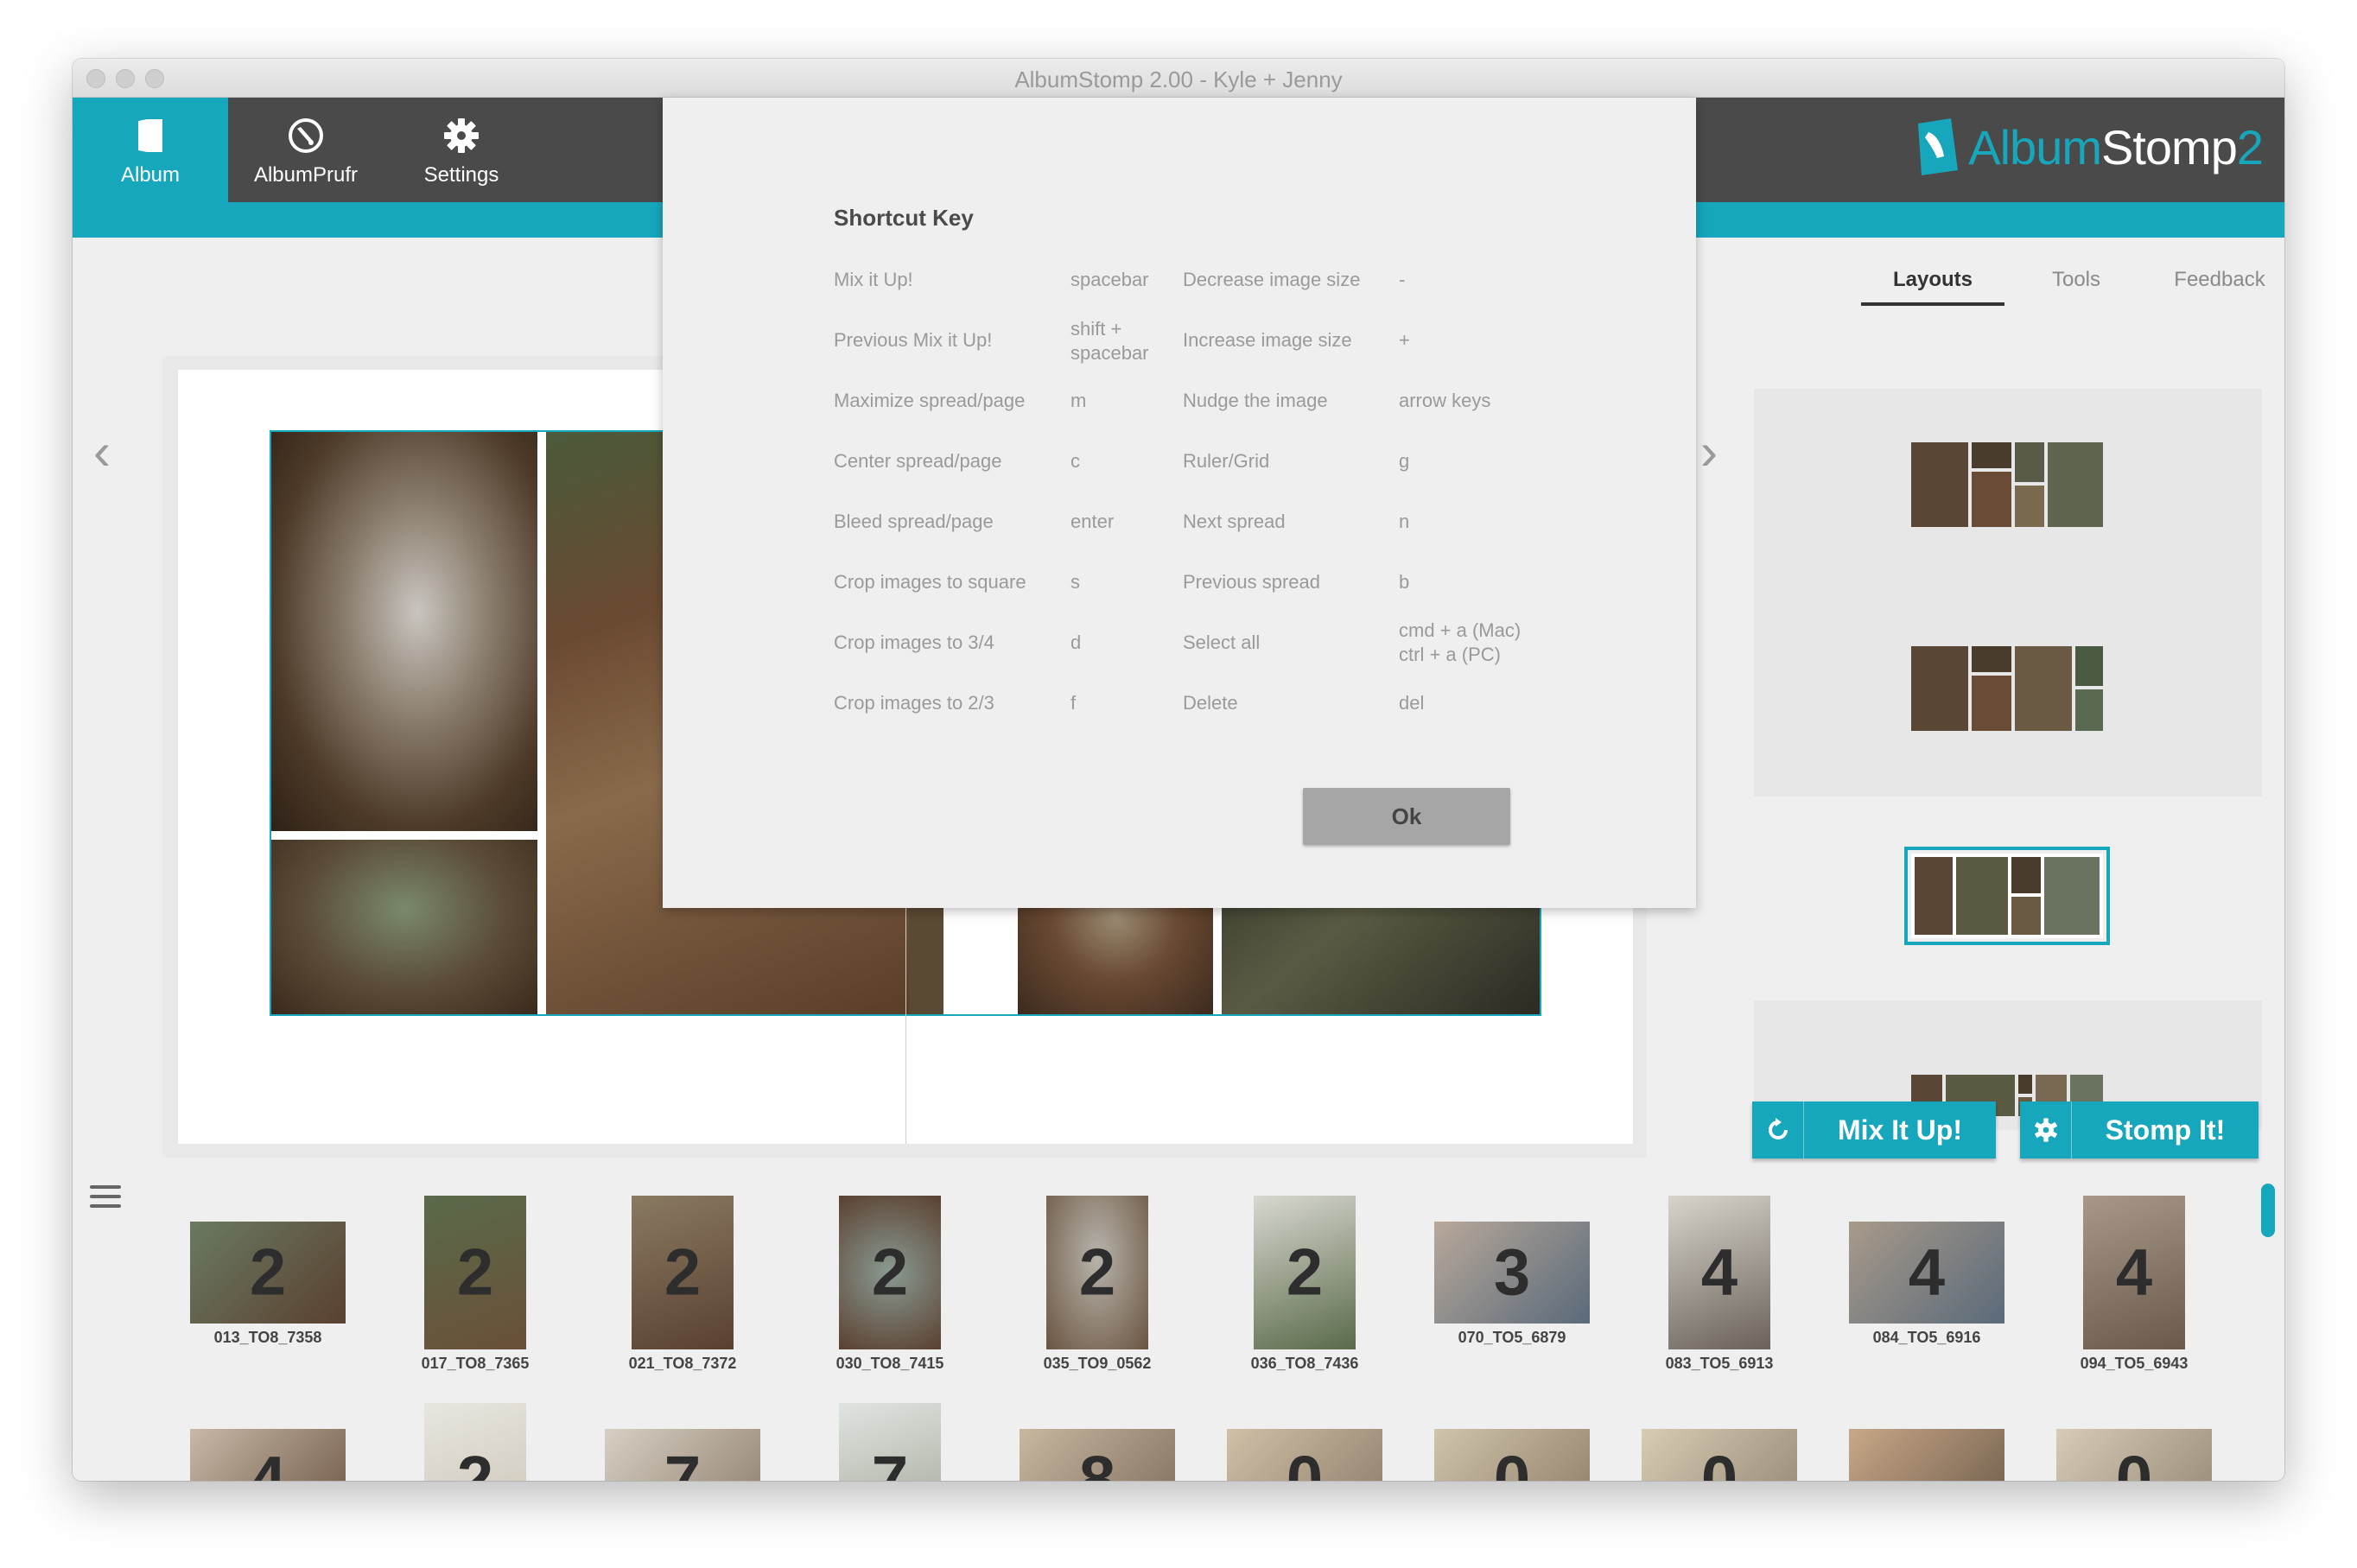  Describe the element at coordinates (1938, 146) in the screenshot. I see `logo-shoe-icon` at that location.